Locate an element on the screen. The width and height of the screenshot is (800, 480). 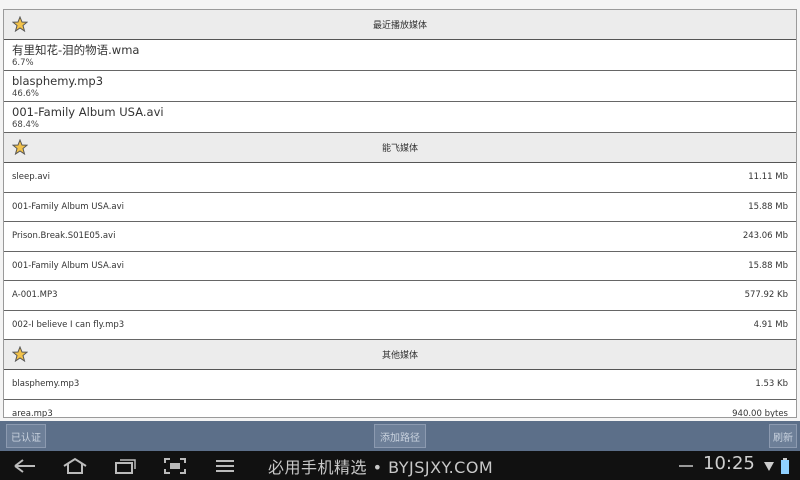
file-name: sleep.avi is located at coordinates (31, 177).